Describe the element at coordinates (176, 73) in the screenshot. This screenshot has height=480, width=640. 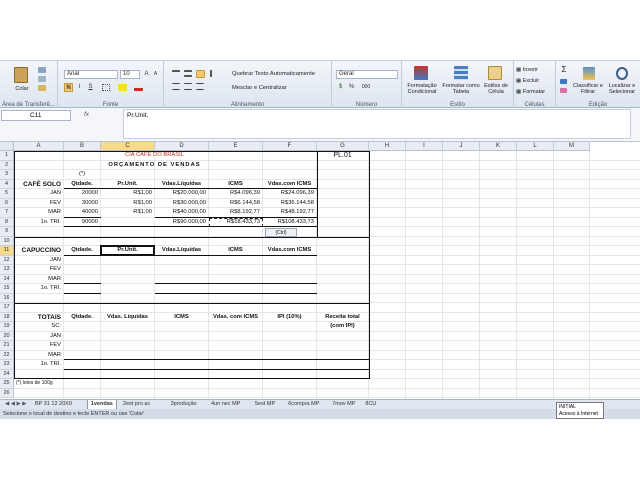
I see `align-top-icon` at that location.